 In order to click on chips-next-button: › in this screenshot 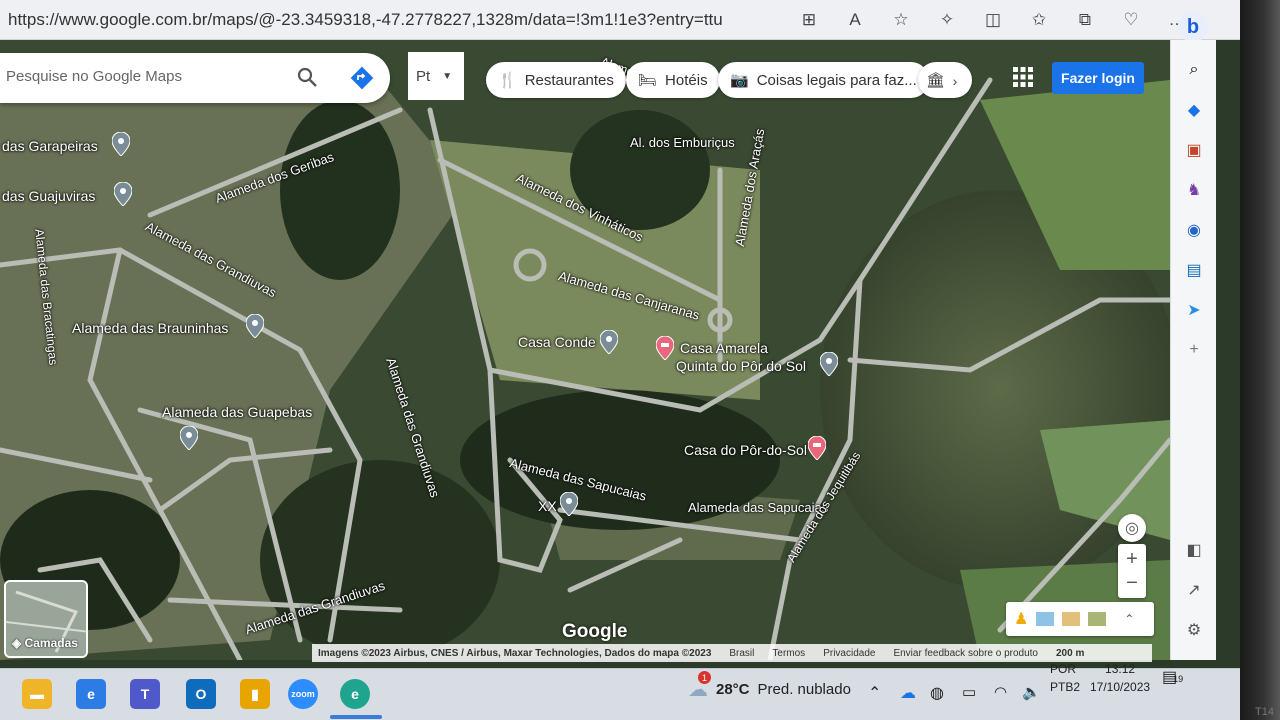, I will do `click(955, 81)`.